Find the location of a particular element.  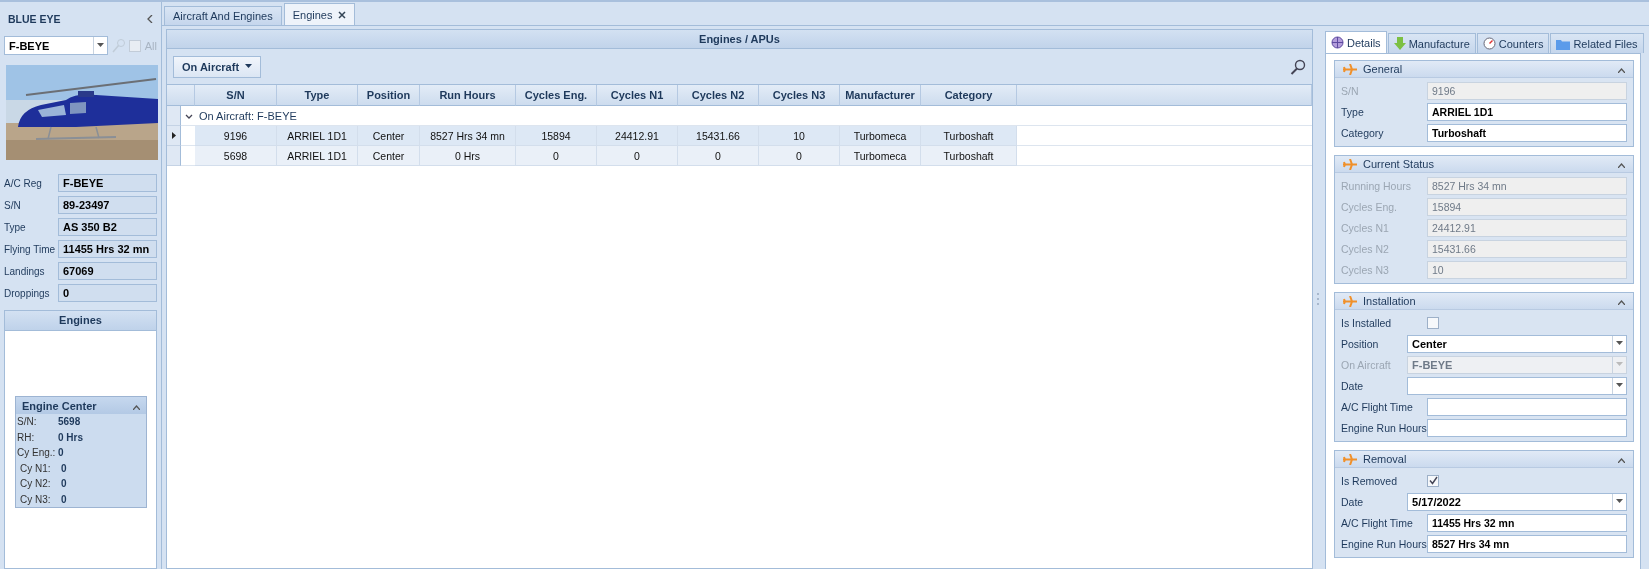

panel-title: Engines / APUs is located at coordinates (739, 39).